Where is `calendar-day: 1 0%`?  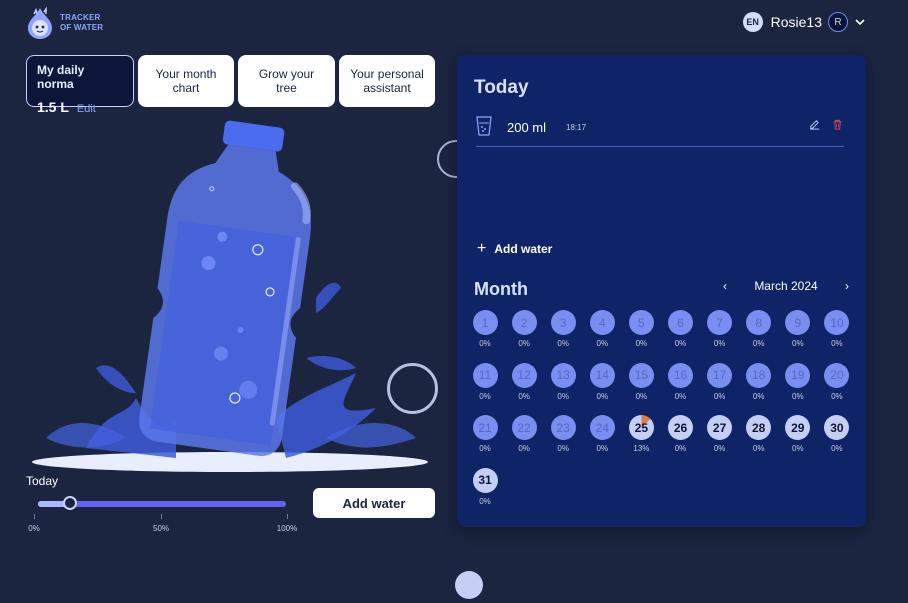
calendar-day: 1 0% is located at coordinates (485, 329).